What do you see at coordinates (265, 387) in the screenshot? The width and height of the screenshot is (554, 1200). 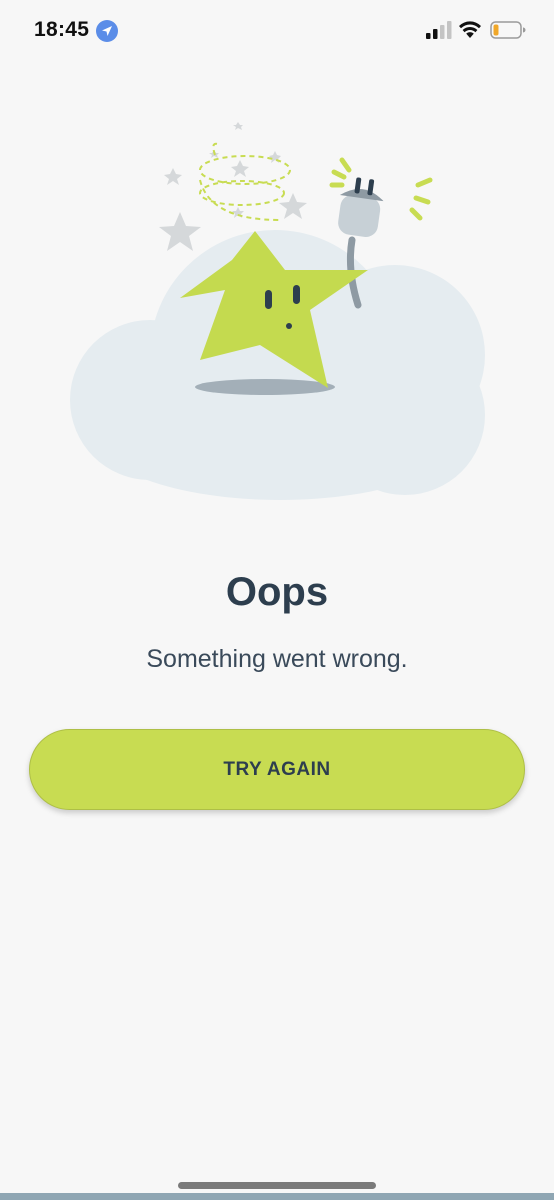 I see `star-shadow` at bounding box center [265, 387].